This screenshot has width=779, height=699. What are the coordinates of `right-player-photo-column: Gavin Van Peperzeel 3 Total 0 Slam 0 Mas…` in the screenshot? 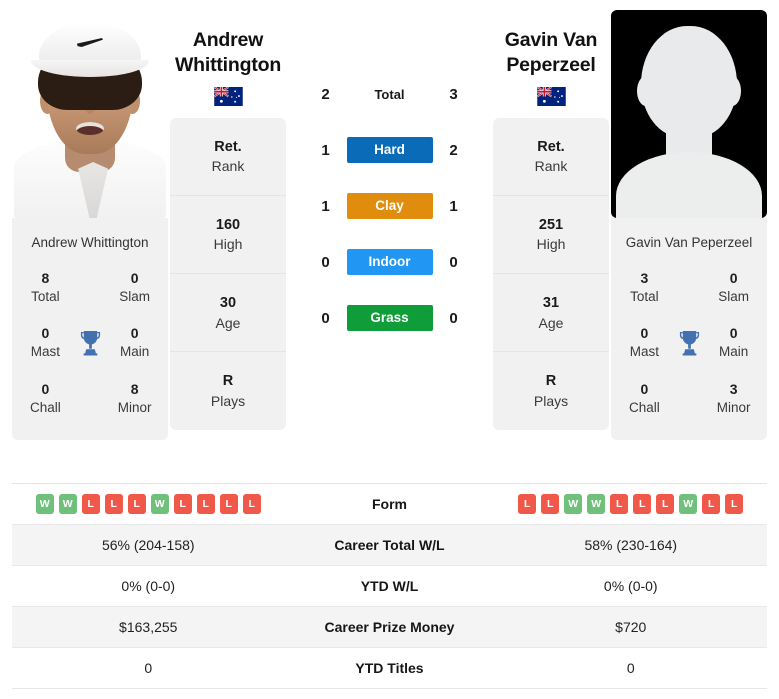 It's located at (689, 225).